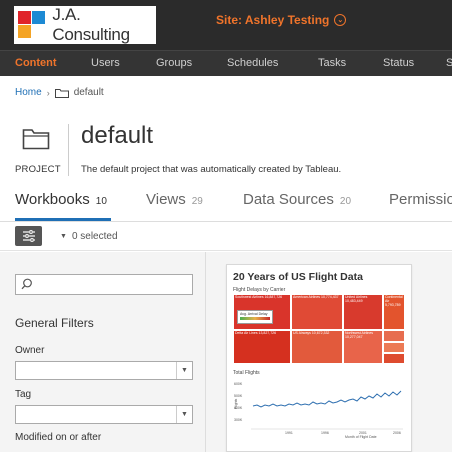 The height and width of the screenshot is (452, 452). I want to click on treemap-cell: Continental Air 5,793,789, so click(394, 312).